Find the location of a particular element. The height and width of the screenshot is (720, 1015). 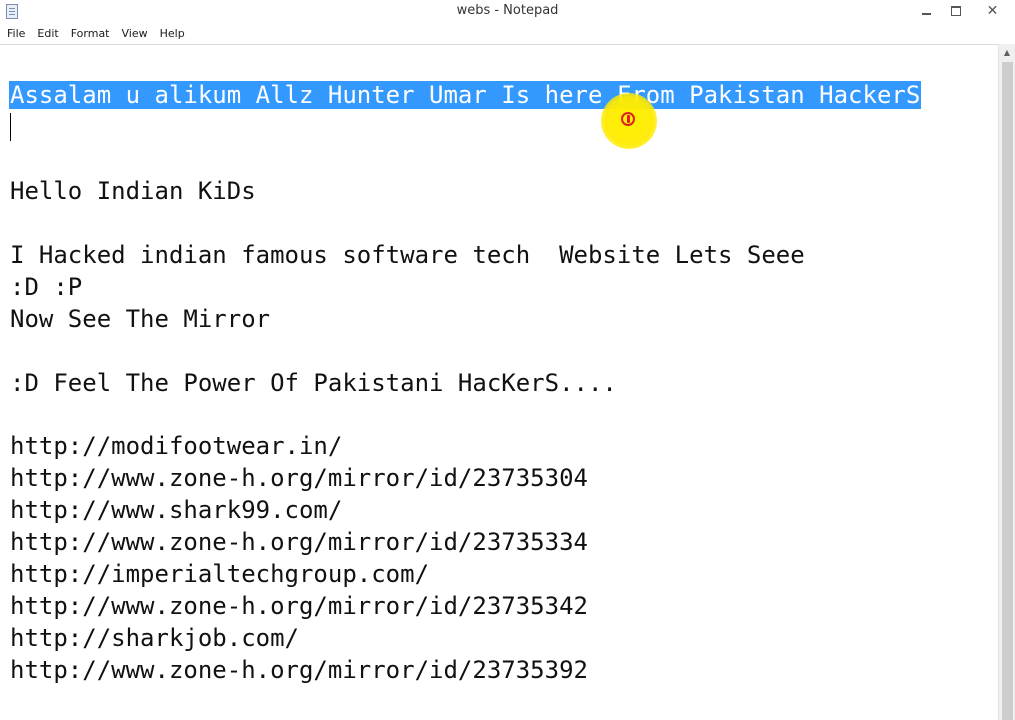

text-caret is located at coordinates (10, 127).